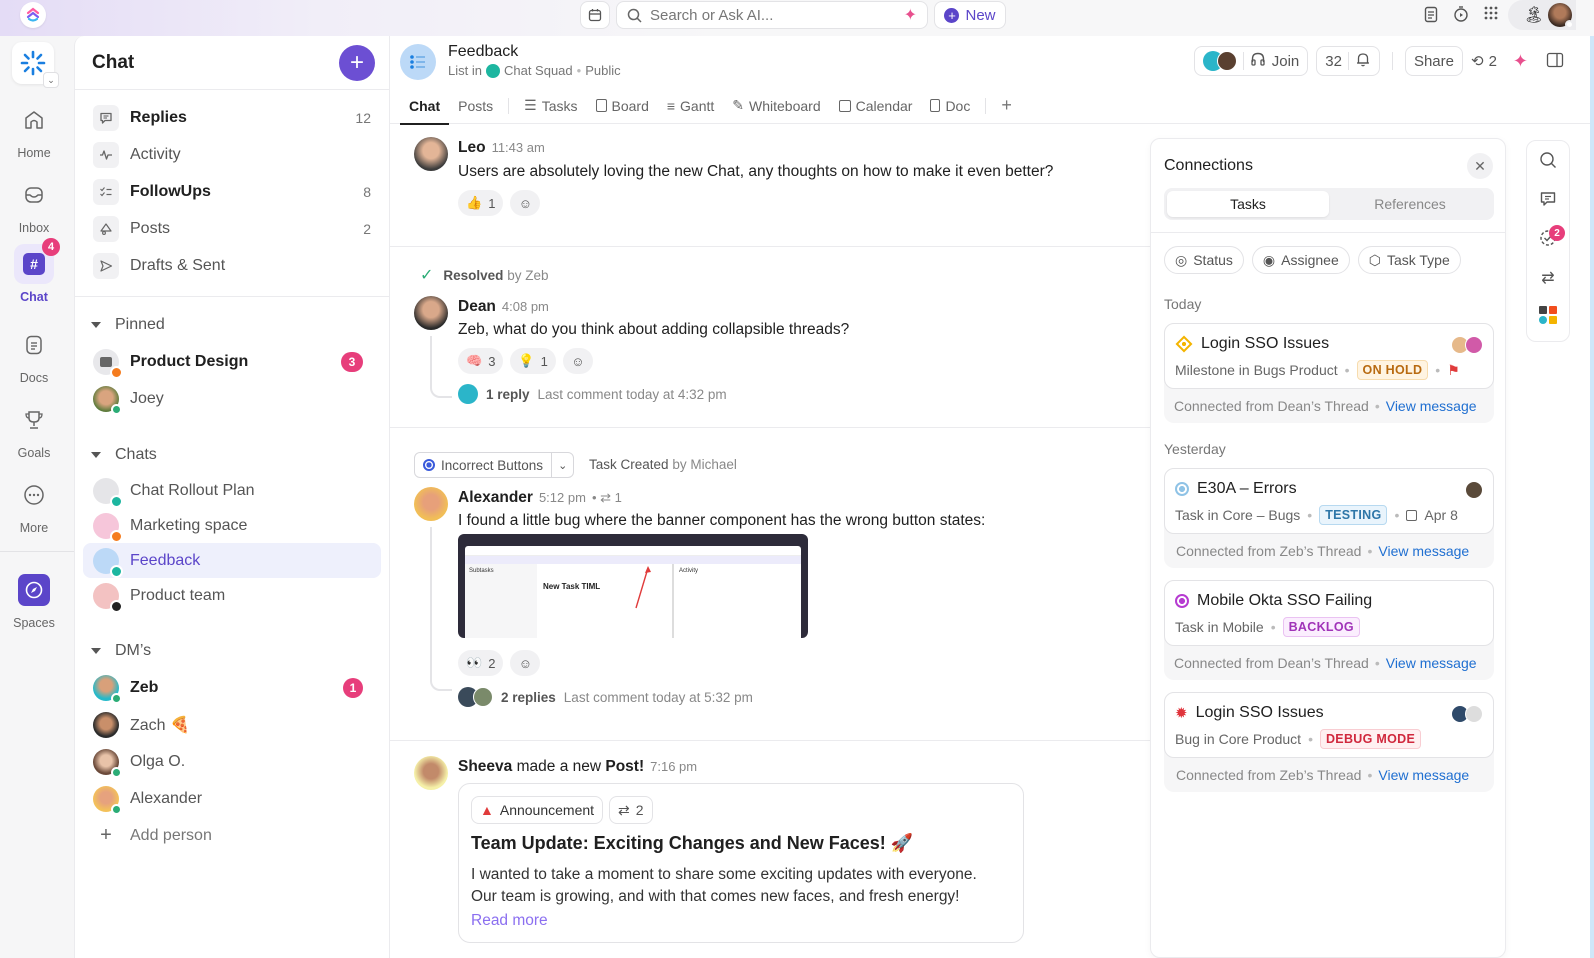  I want to click on section-pinned: Pinned, so click(232, 325).